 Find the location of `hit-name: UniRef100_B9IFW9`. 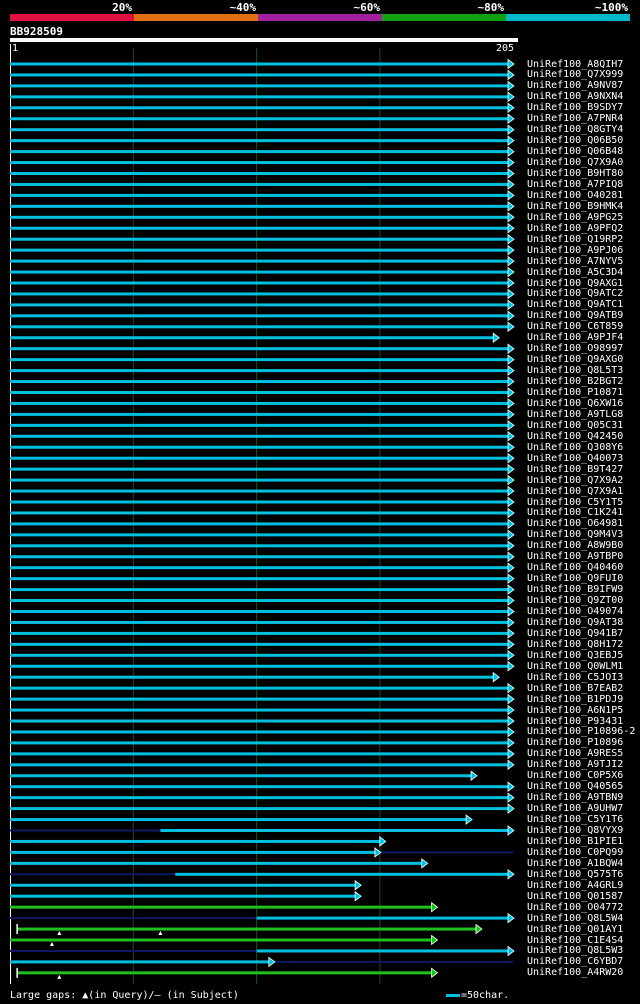

hit-name: UniRef100_B9IFW9 is located at coordinates (575, 589).